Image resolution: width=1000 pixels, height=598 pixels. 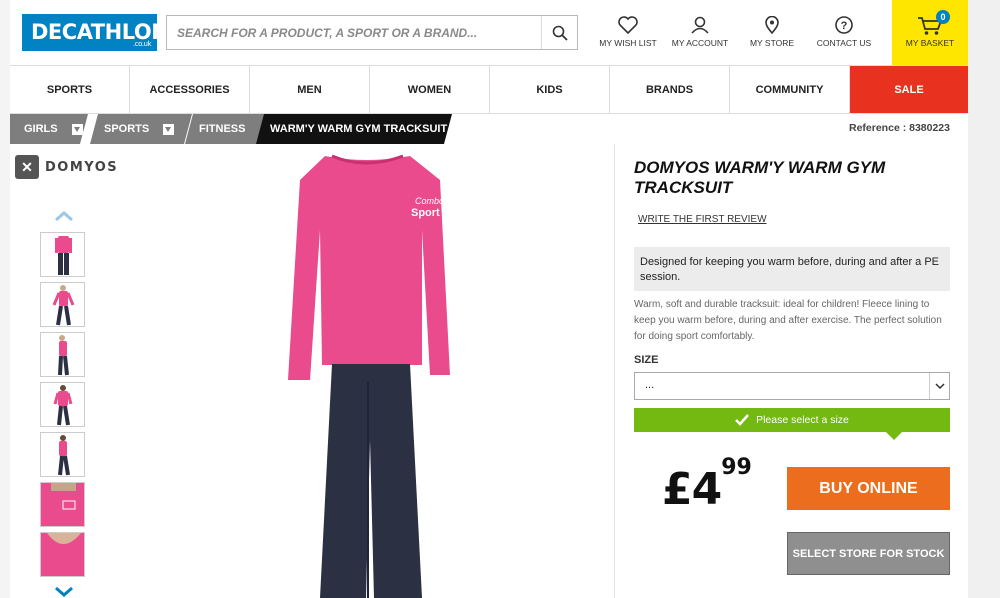 I want to click on store-link: MY STORE, so click(x=772, y=36).